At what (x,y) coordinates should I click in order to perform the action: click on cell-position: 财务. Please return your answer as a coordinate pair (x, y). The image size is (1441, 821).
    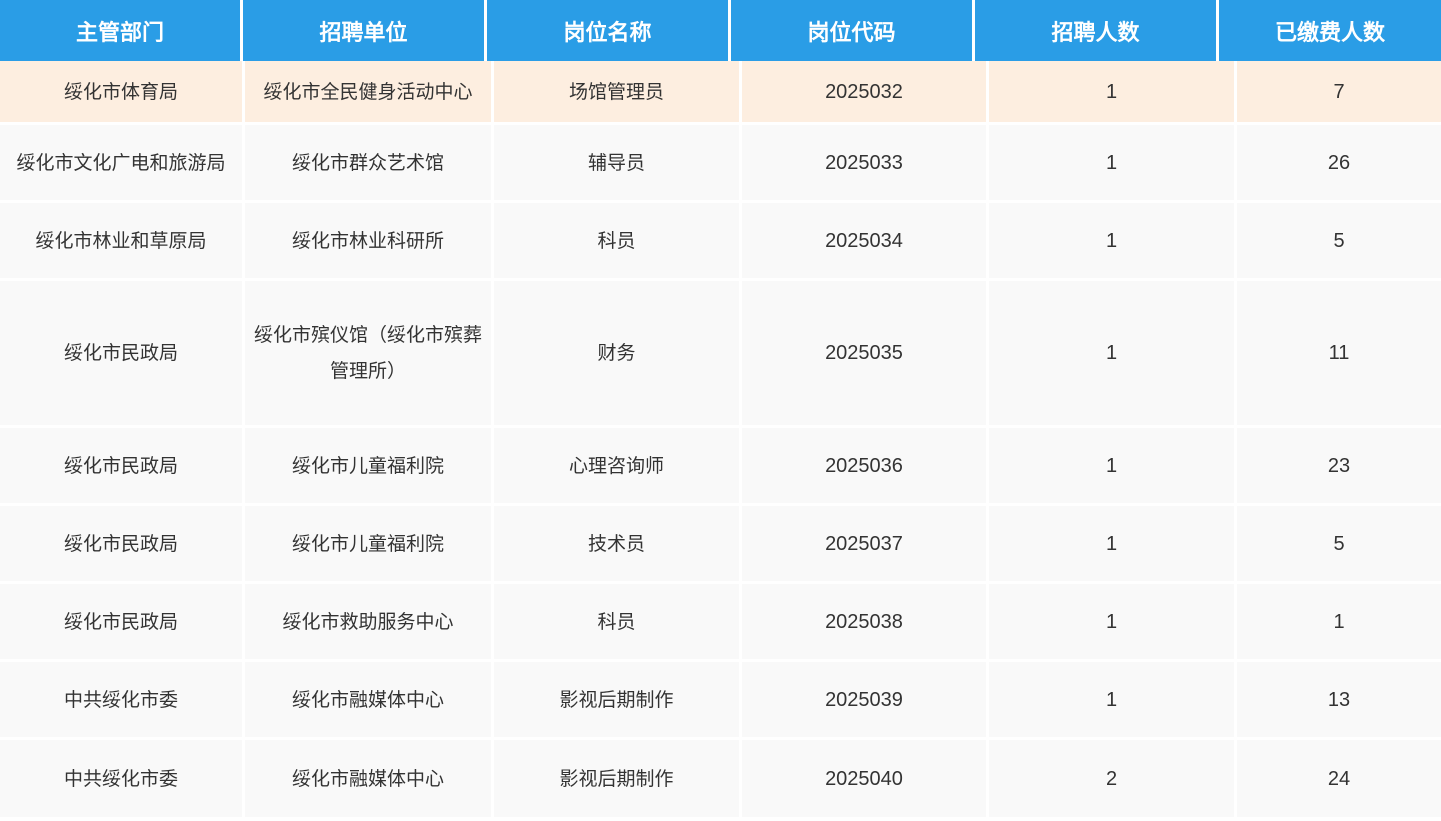
    Looking at the image, I should click on (616, 353).